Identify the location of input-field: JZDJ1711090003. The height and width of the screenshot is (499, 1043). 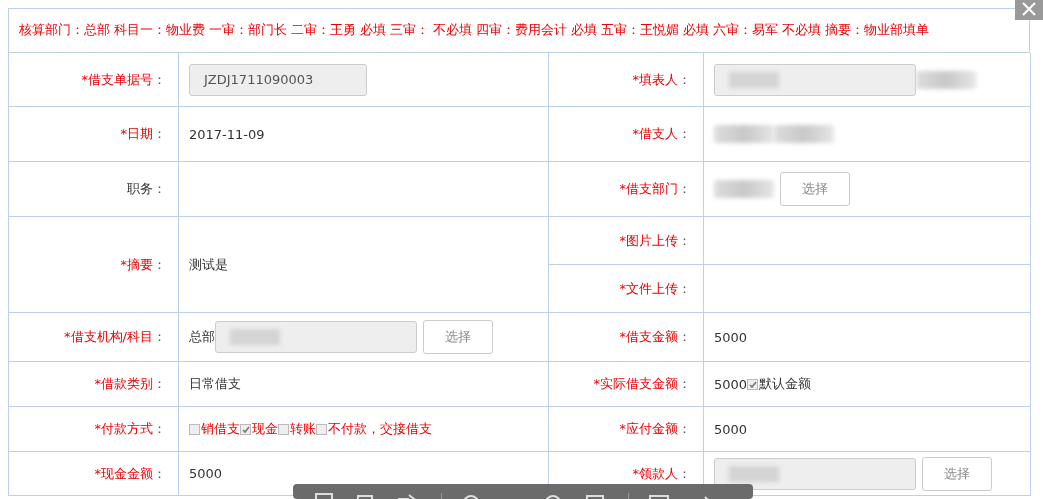
(278, 79).